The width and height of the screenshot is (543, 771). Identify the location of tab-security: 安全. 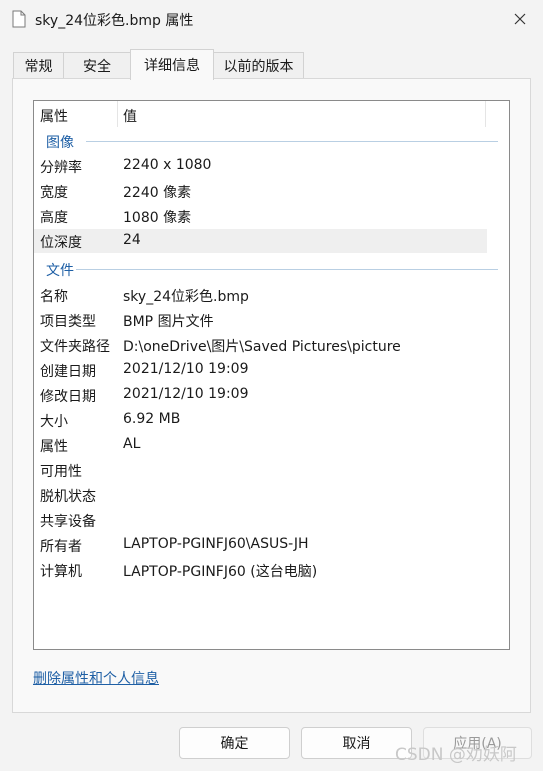
(97, 65).